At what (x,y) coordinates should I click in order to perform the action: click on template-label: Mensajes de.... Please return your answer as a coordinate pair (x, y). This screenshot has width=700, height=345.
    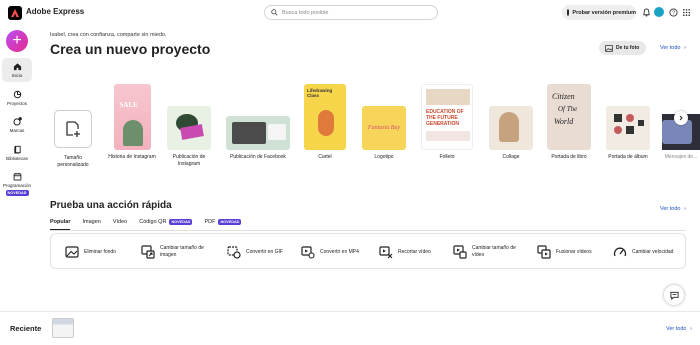
    Looking at the image, I should click on (681, 157).